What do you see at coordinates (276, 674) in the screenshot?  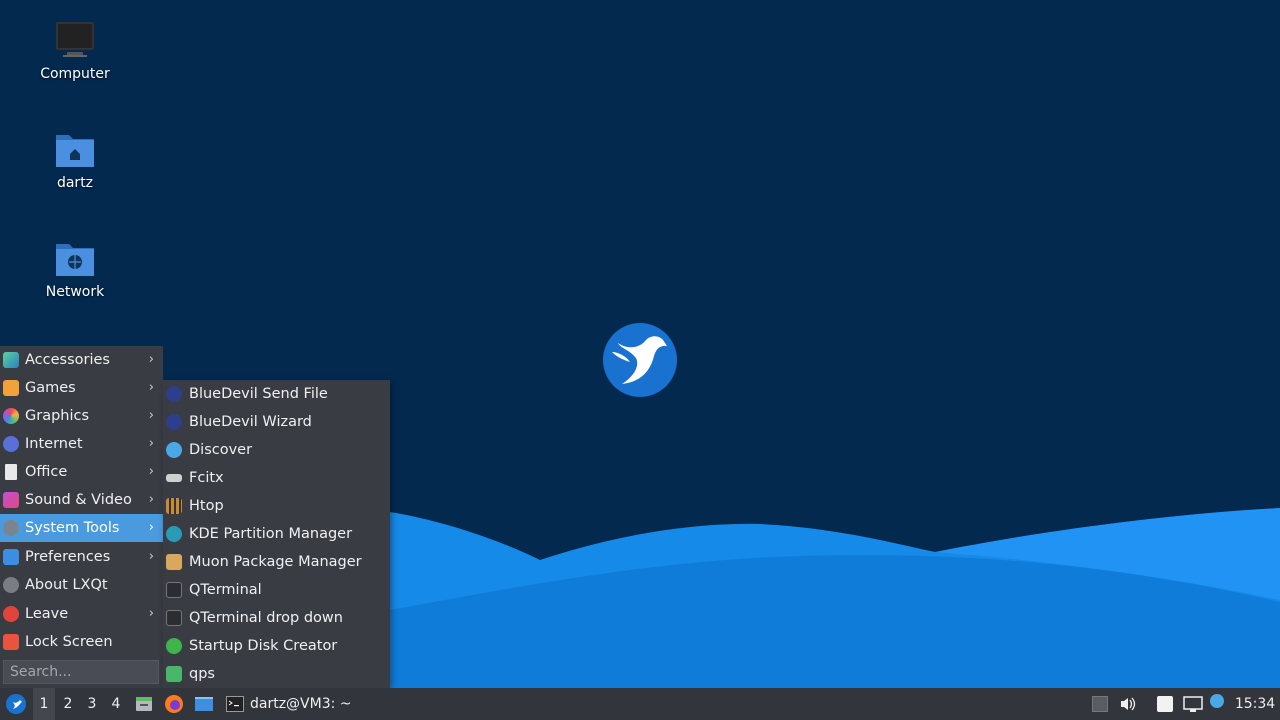 I see `submenu-item-qps: qps` at bounding box center [276, 674].